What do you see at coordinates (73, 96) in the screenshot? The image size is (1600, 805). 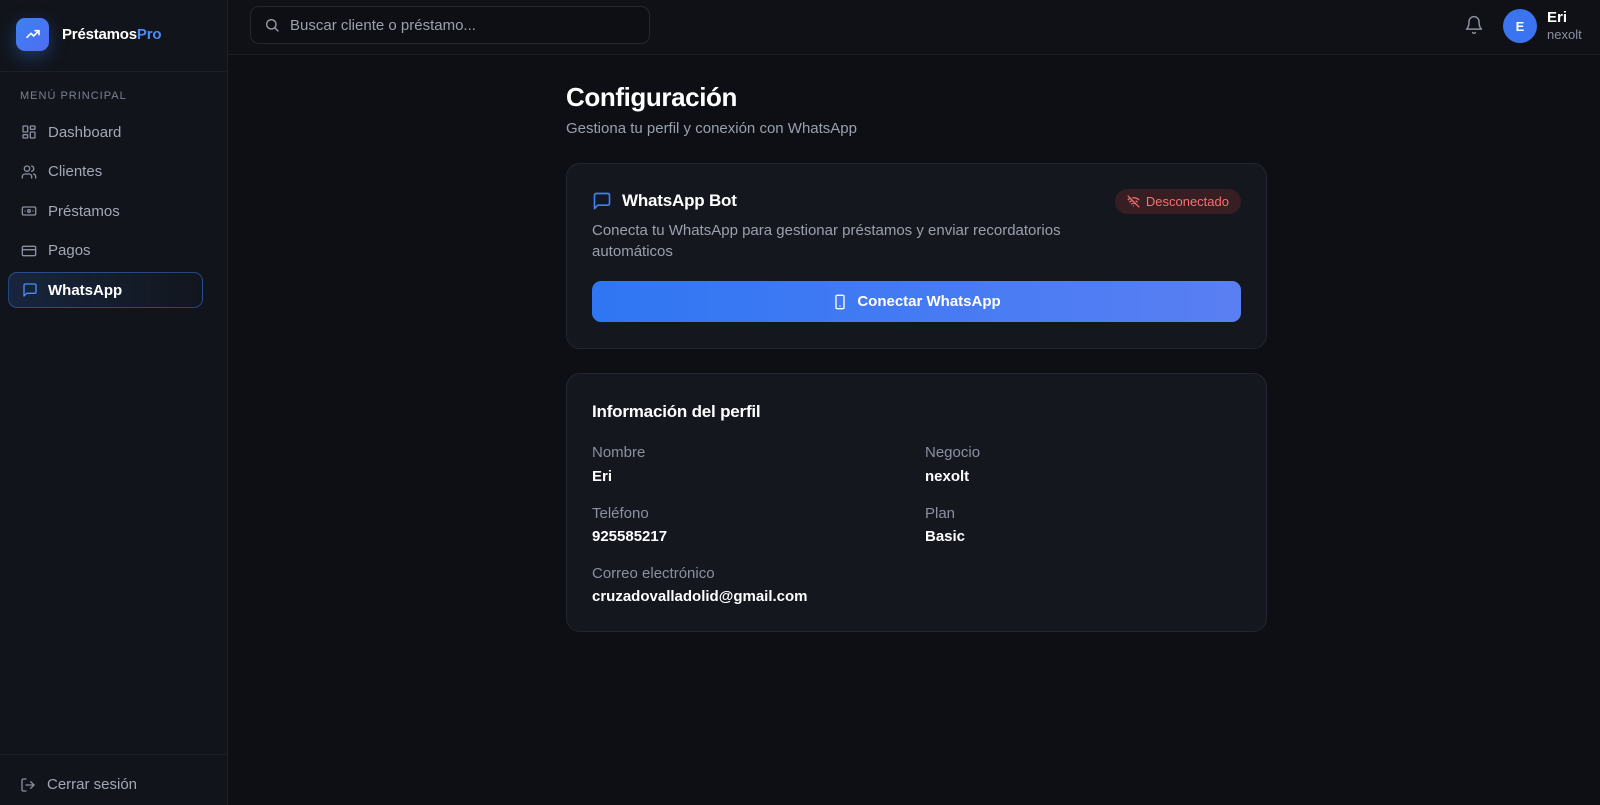 I see `menu-section-title: MENÚ PRINCIPAL` at bounding box center [73, 96].